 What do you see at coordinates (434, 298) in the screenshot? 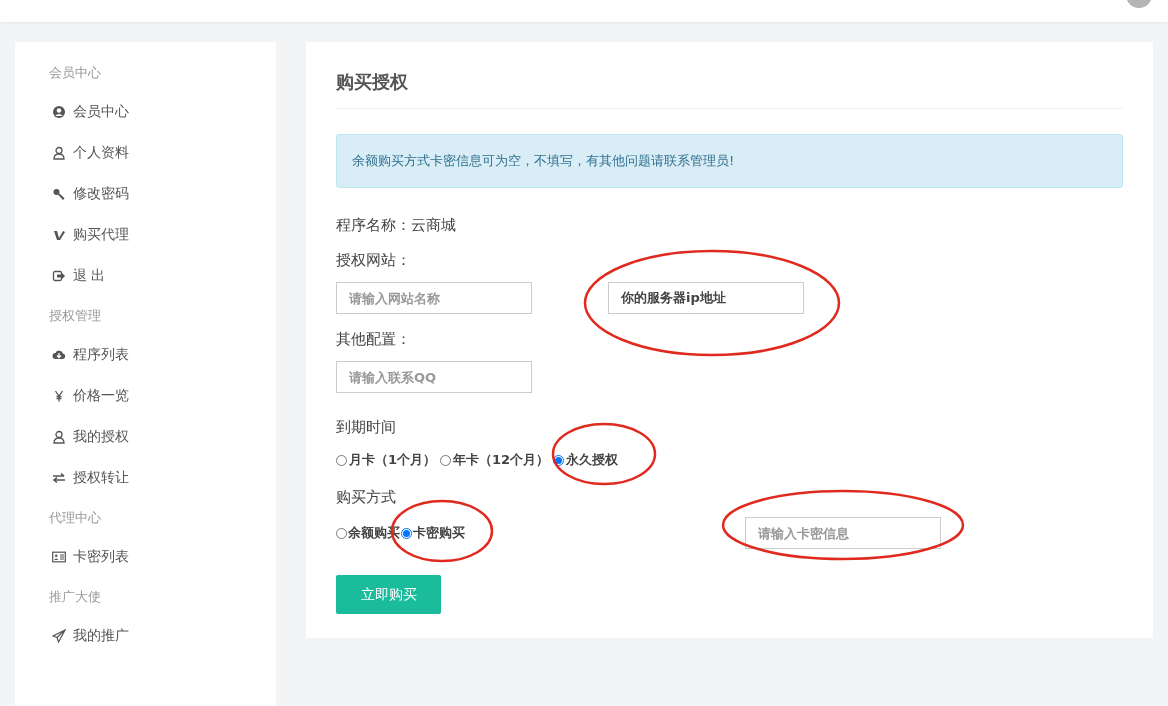
I see `site-name-field: 请输入网站名称` at bounding box center [434, 298].